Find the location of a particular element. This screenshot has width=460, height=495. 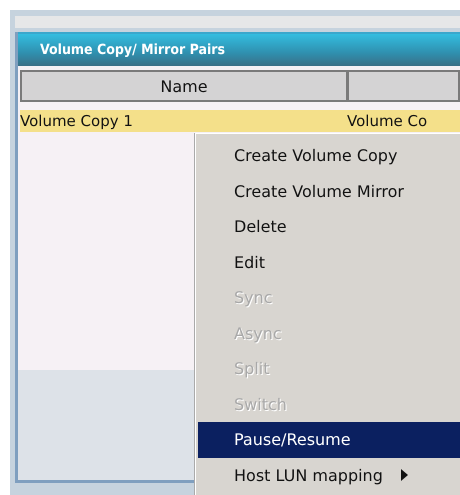

column-header: Name is located at coordinates (183, 86).